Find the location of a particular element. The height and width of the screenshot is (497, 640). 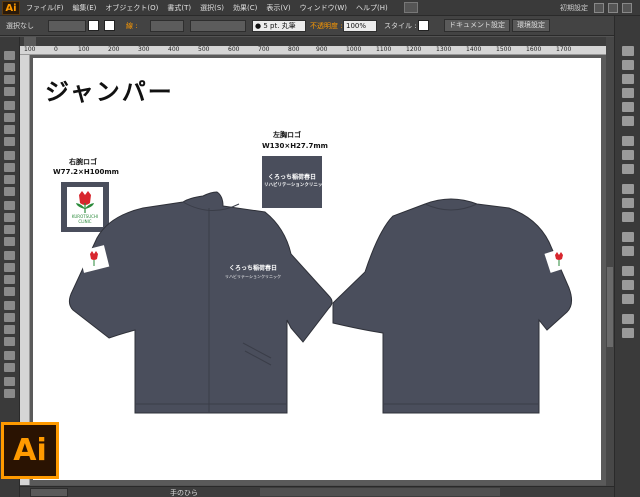

menu-type: 書式(T) is located at coordinates (179, 8).